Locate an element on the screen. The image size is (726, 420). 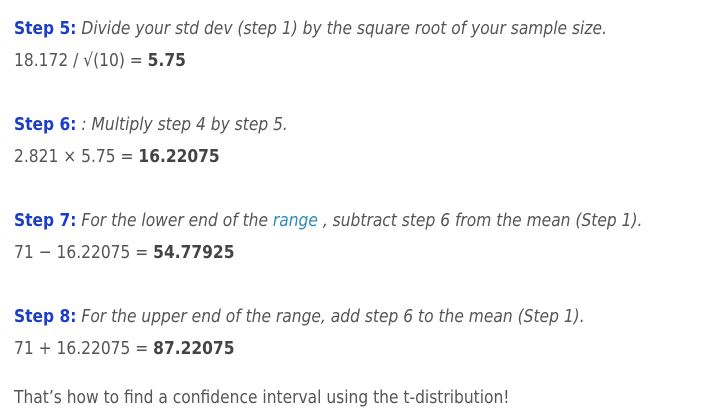
step-8-calculation: 71 + 16.22075 = 87.22075 is located at coordinates (369, 349).